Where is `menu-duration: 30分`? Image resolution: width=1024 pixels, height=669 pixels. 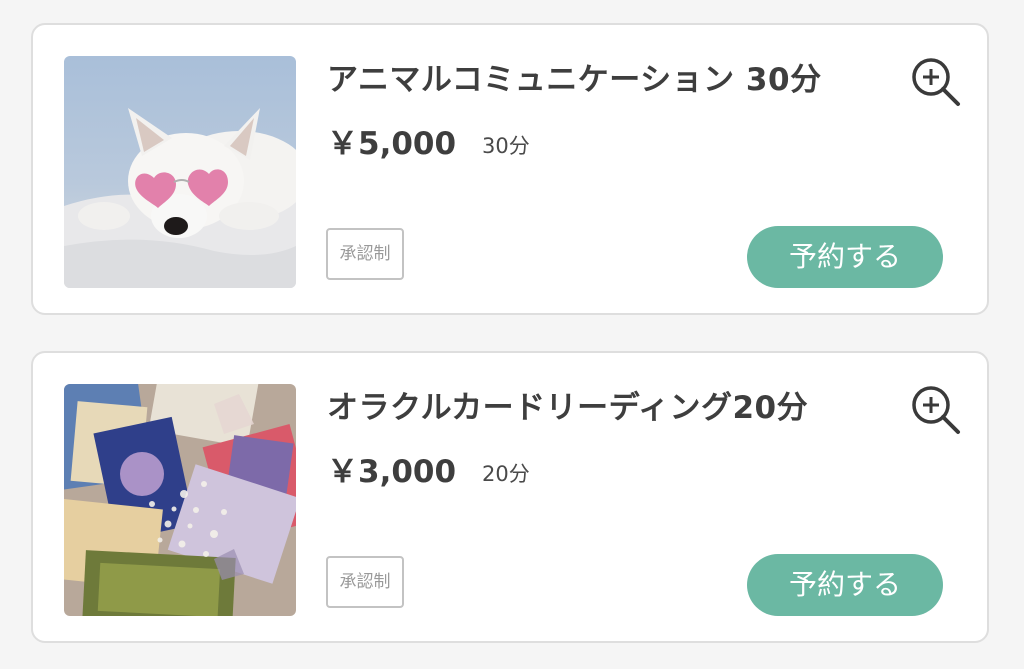 menu-duration: 30分 is located at coordinates (506, 146).